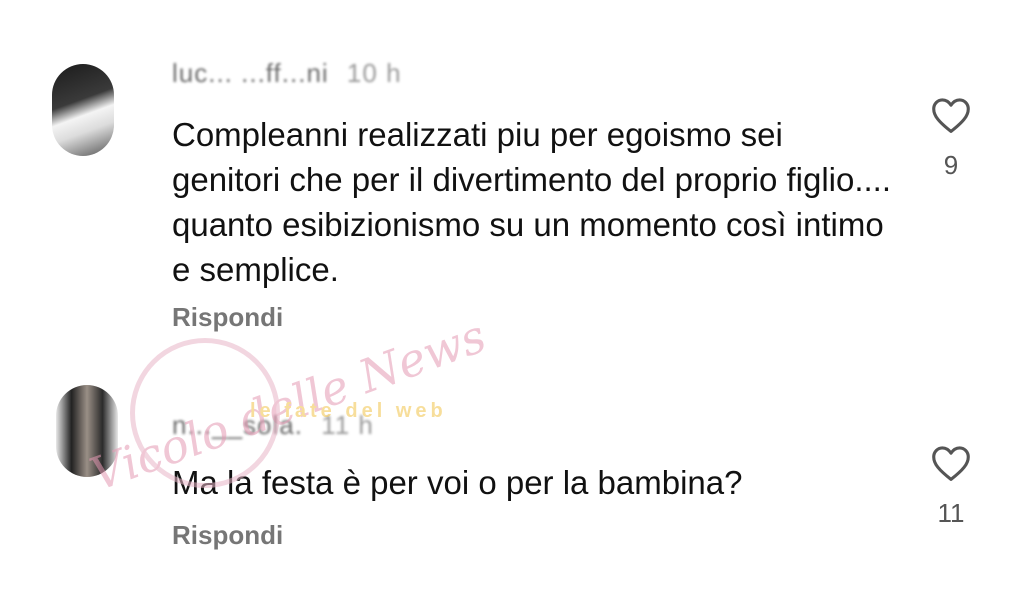 This screenshot has height=607, width=1024. I want to click on like-count: 11, so click(951, 513).